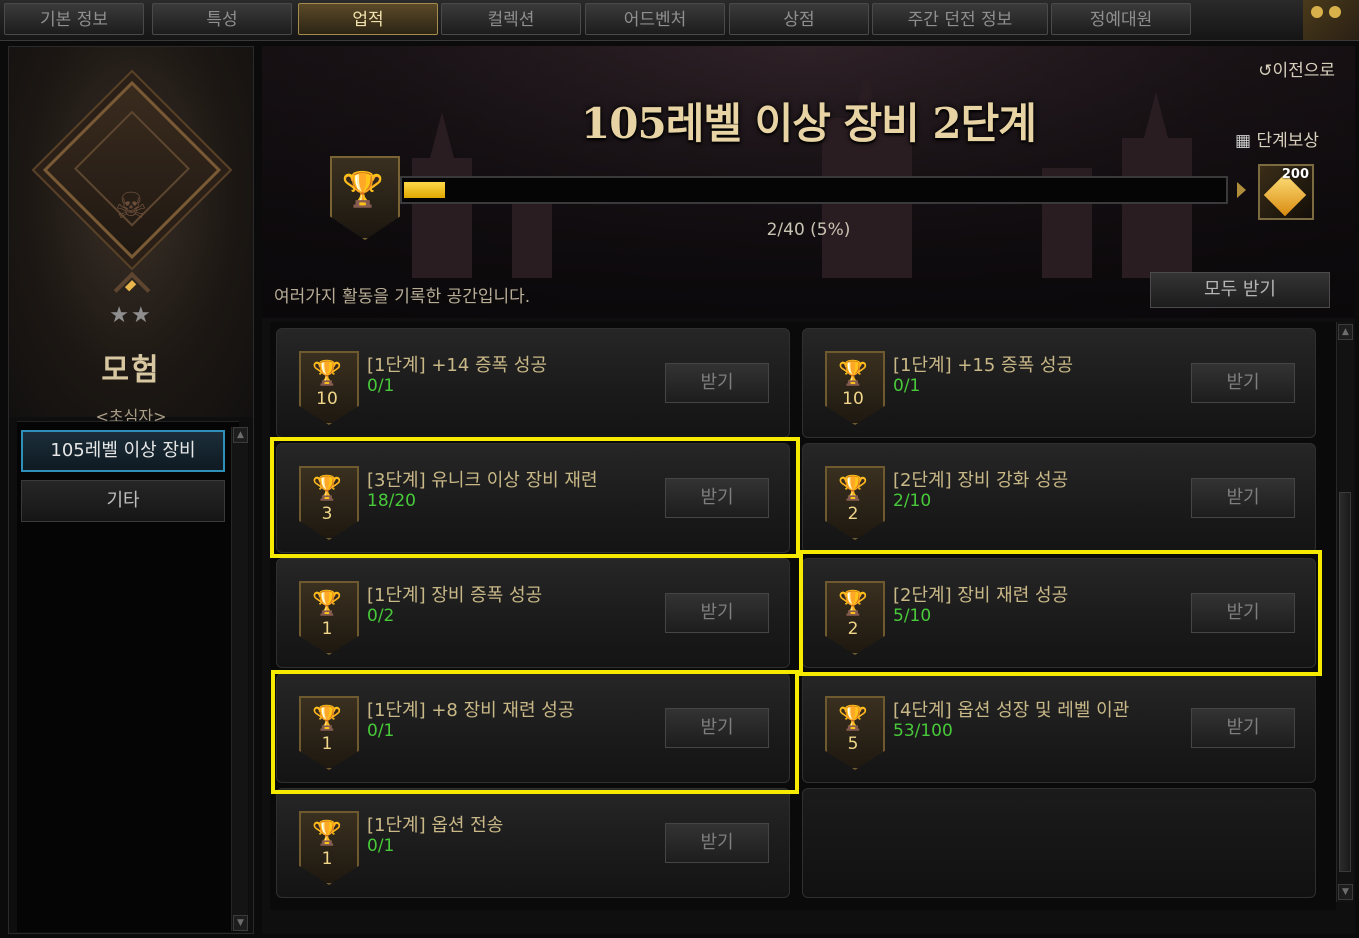  Describe the element at coordinates (960, 19) in the screenshot. I see `tab-weekly-dungeon: 주간 던전 정보` at that location.